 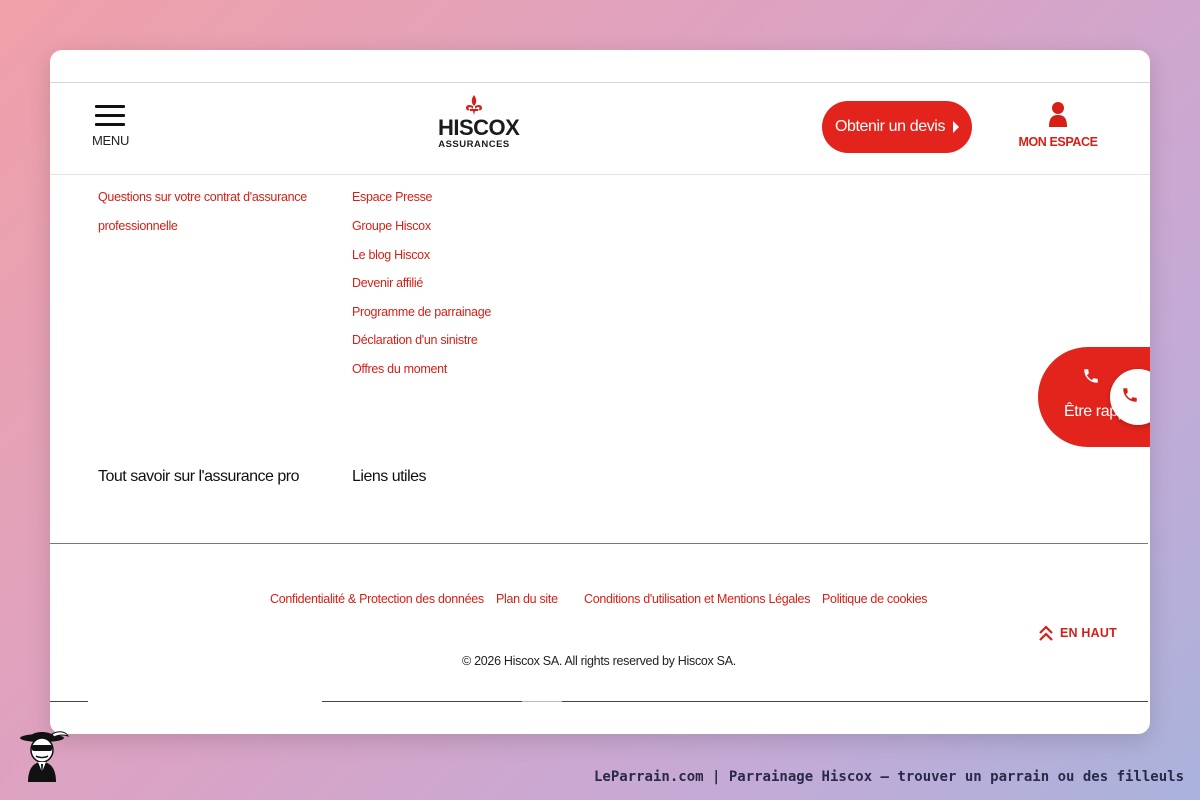 I want to click on footer-link-privacy: Confidentialité & Protection des données, so click(x=377, y=599).